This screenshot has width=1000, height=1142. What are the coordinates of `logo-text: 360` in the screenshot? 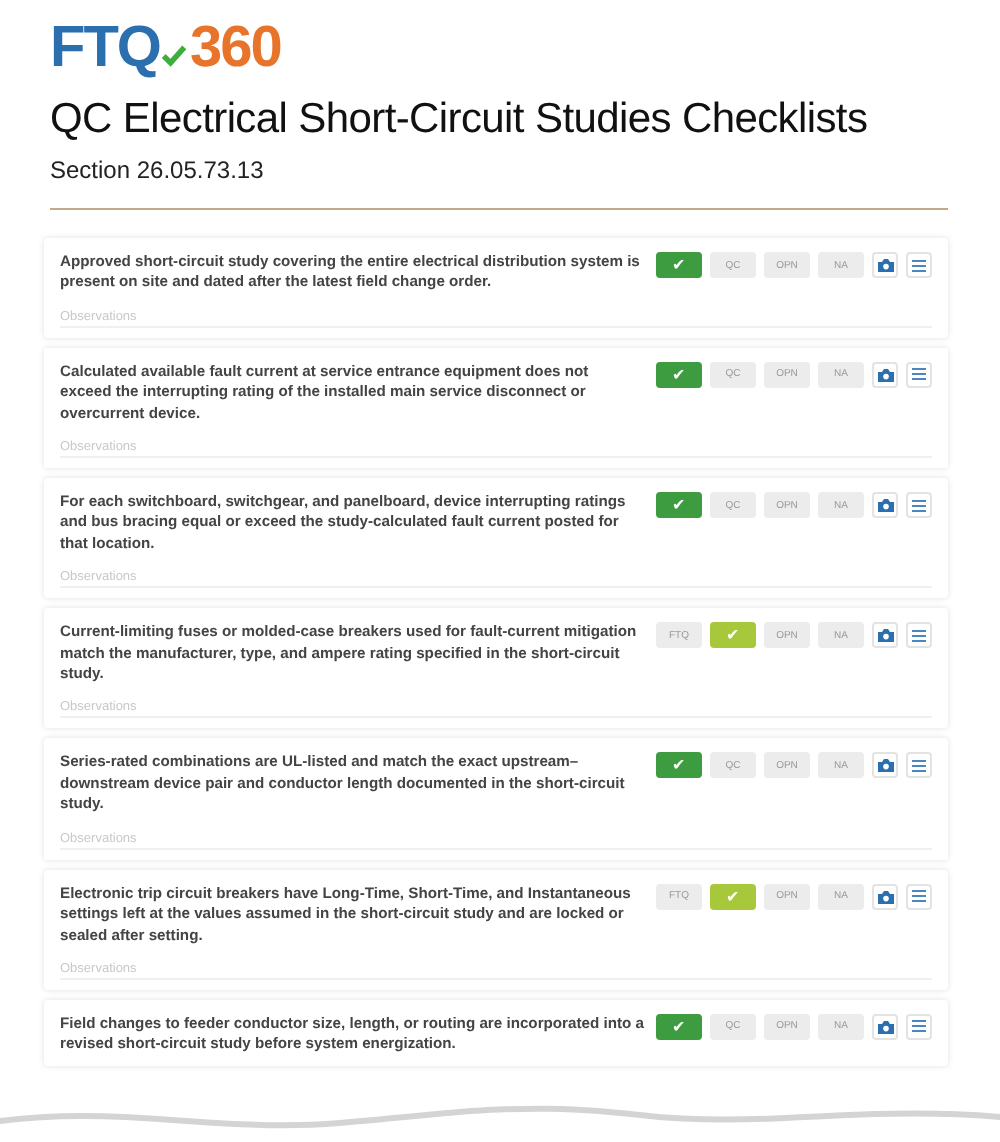 It's located at (235, 48).